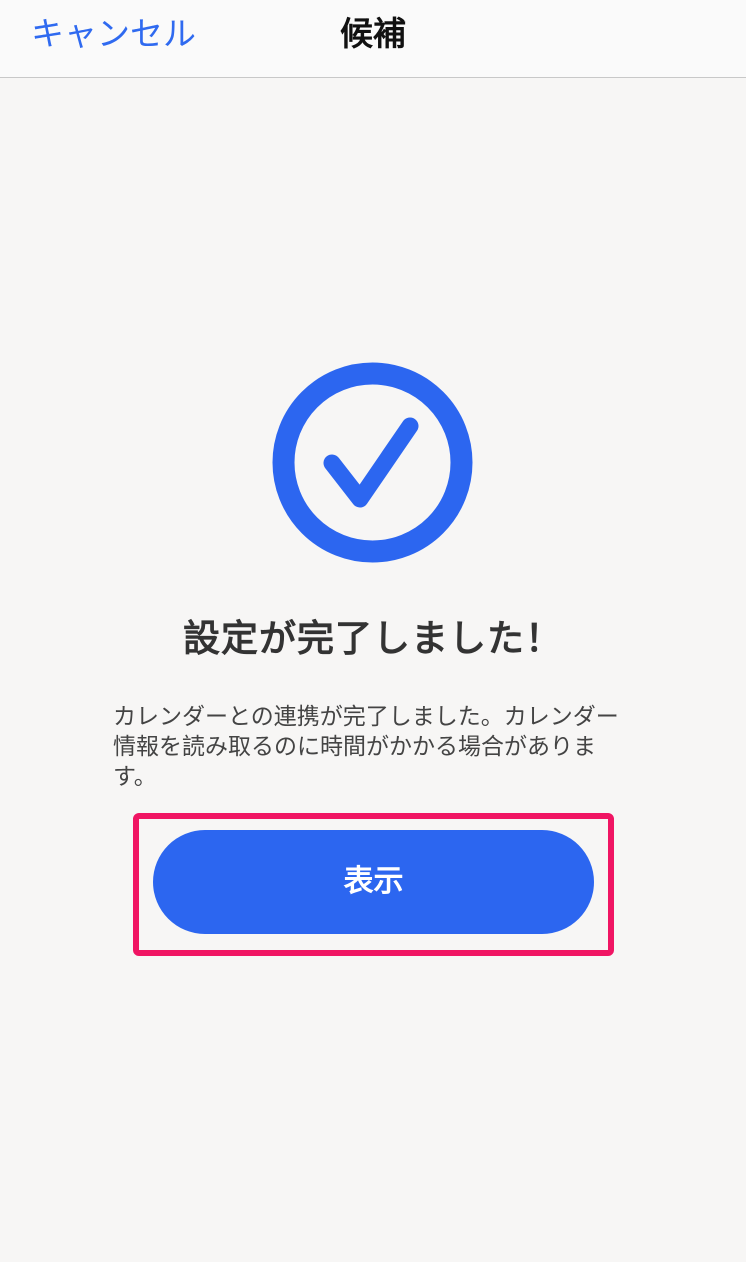 The height and width of the screenshot is (1262, 746). I want to click on show-button: 表示, so click(373, 882).